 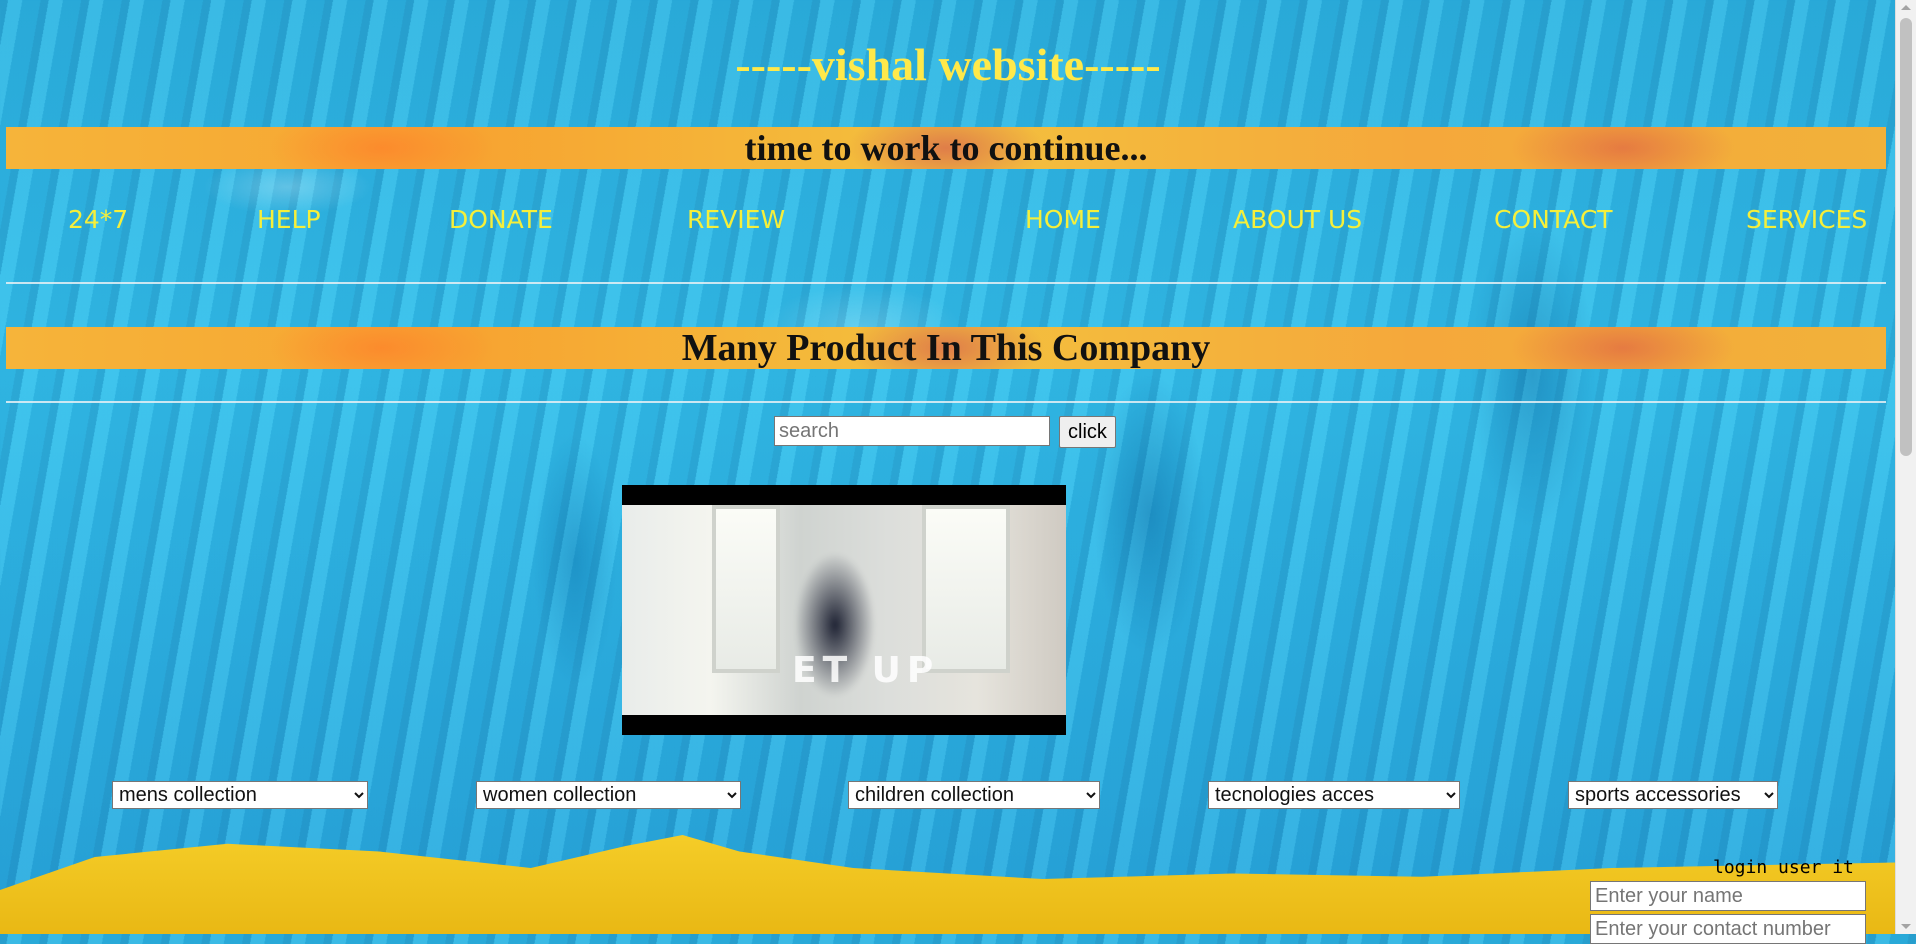 I want to click on nav-link-review: REVIEW, so click(x=736, y=220).